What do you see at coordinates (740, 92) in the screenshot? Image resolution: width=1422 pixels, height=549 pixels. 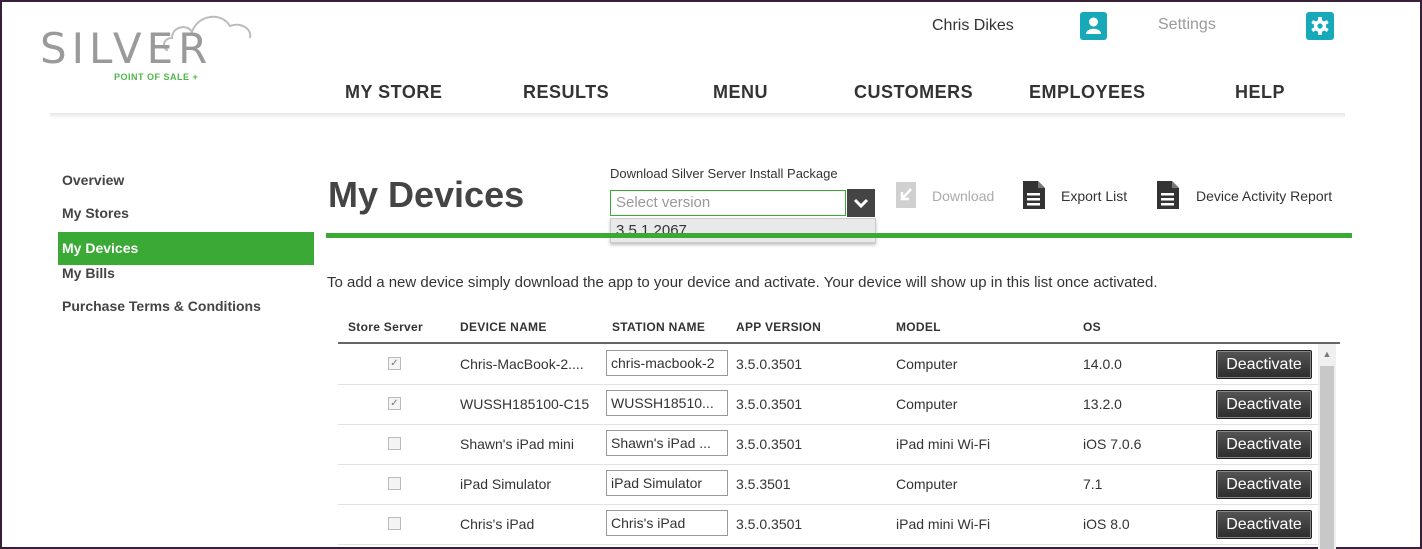 I see `nav-menu: MENU` at bounding box center [740, 92].